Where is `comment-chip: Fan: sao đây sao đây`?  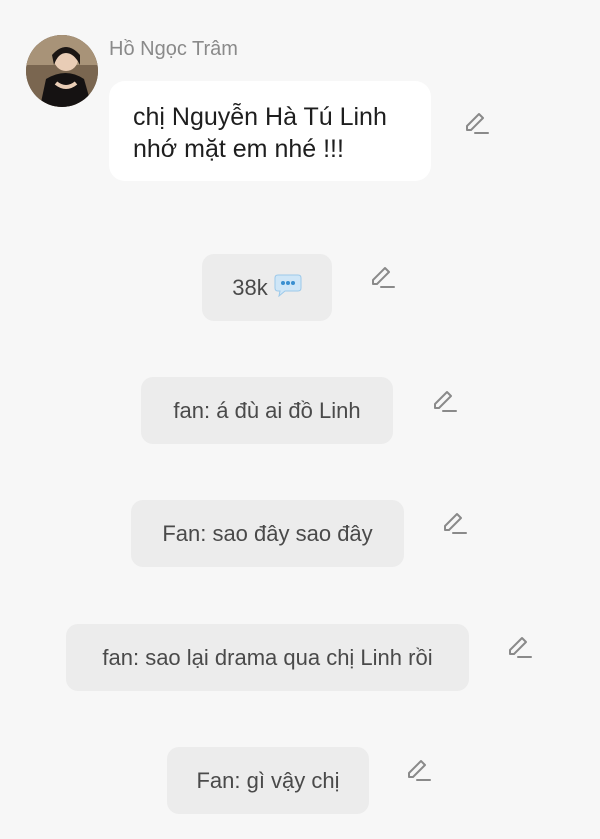 comment-chip: Fan: sao đây sao đây is located at coordinates (267, 533).